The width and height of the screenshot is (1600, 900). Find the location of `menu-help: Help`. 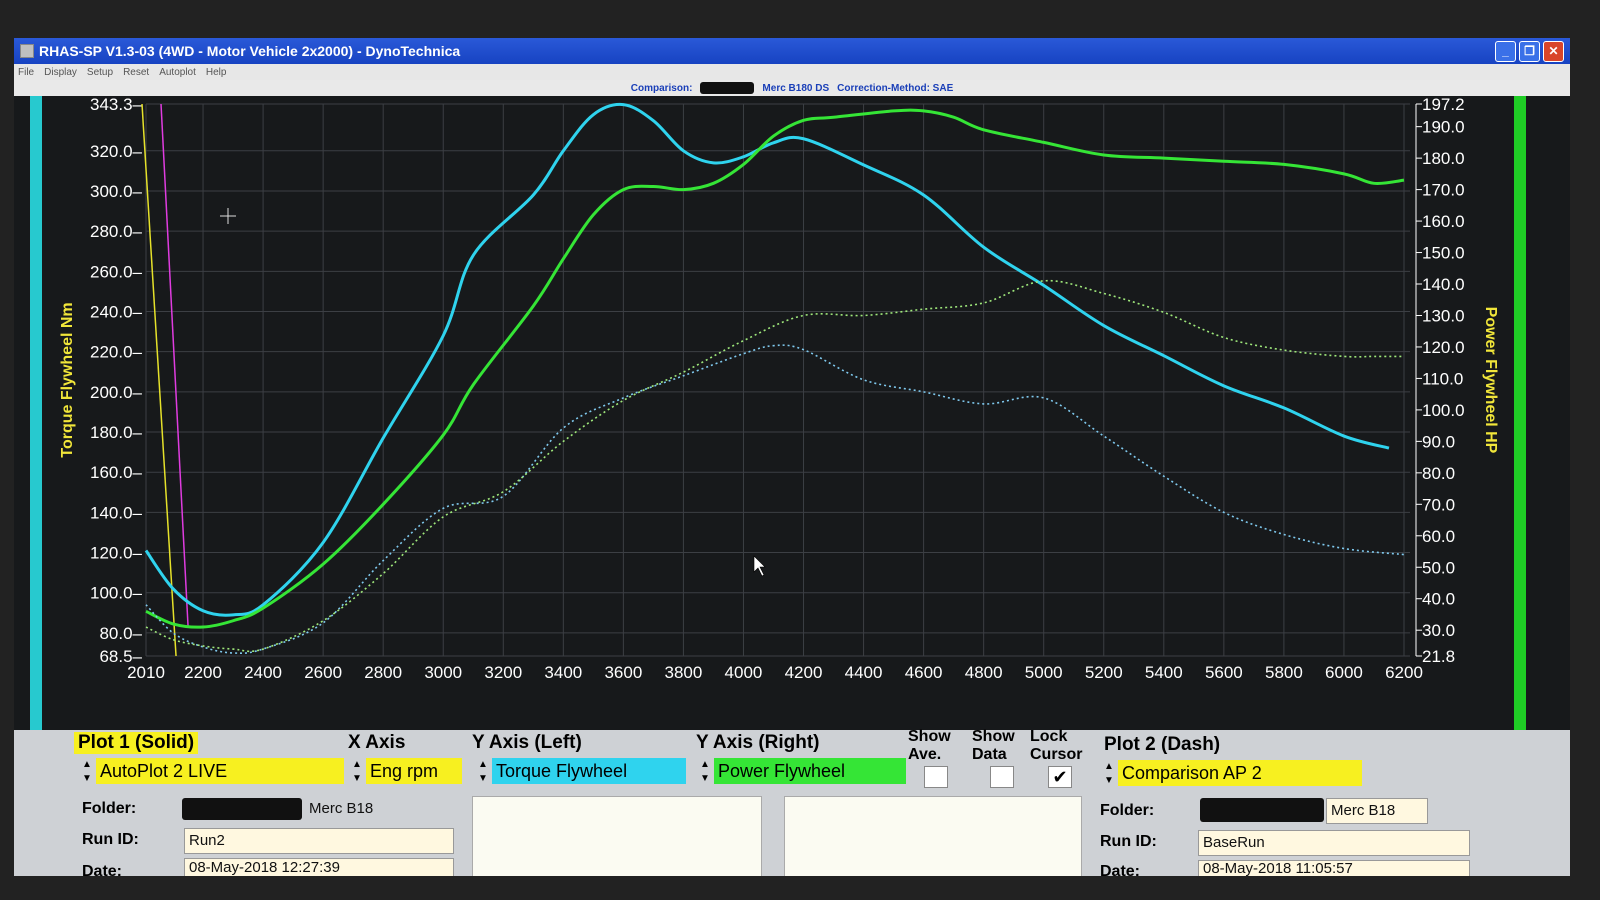

menu-help: Help is located at coordinates (216, 72).